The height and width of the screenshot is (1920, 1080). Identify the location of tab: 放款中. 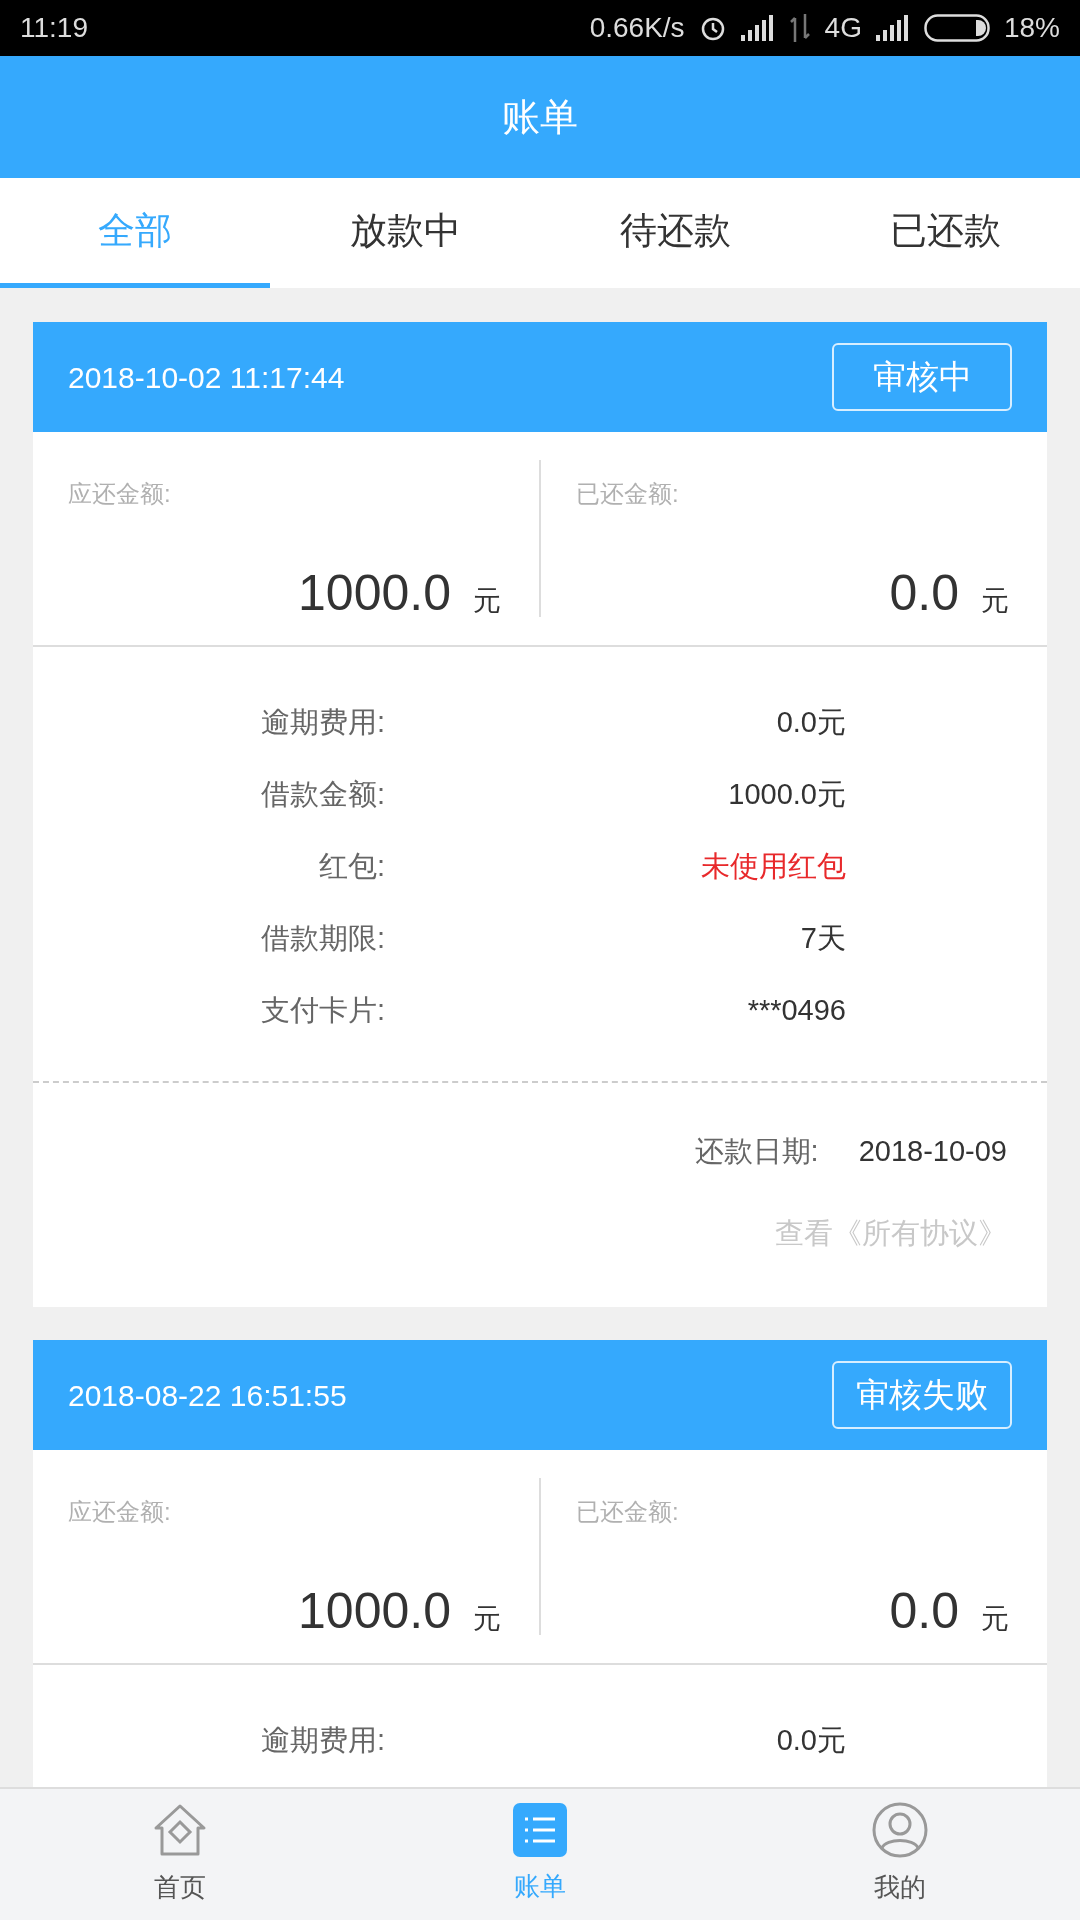
(405, 233).